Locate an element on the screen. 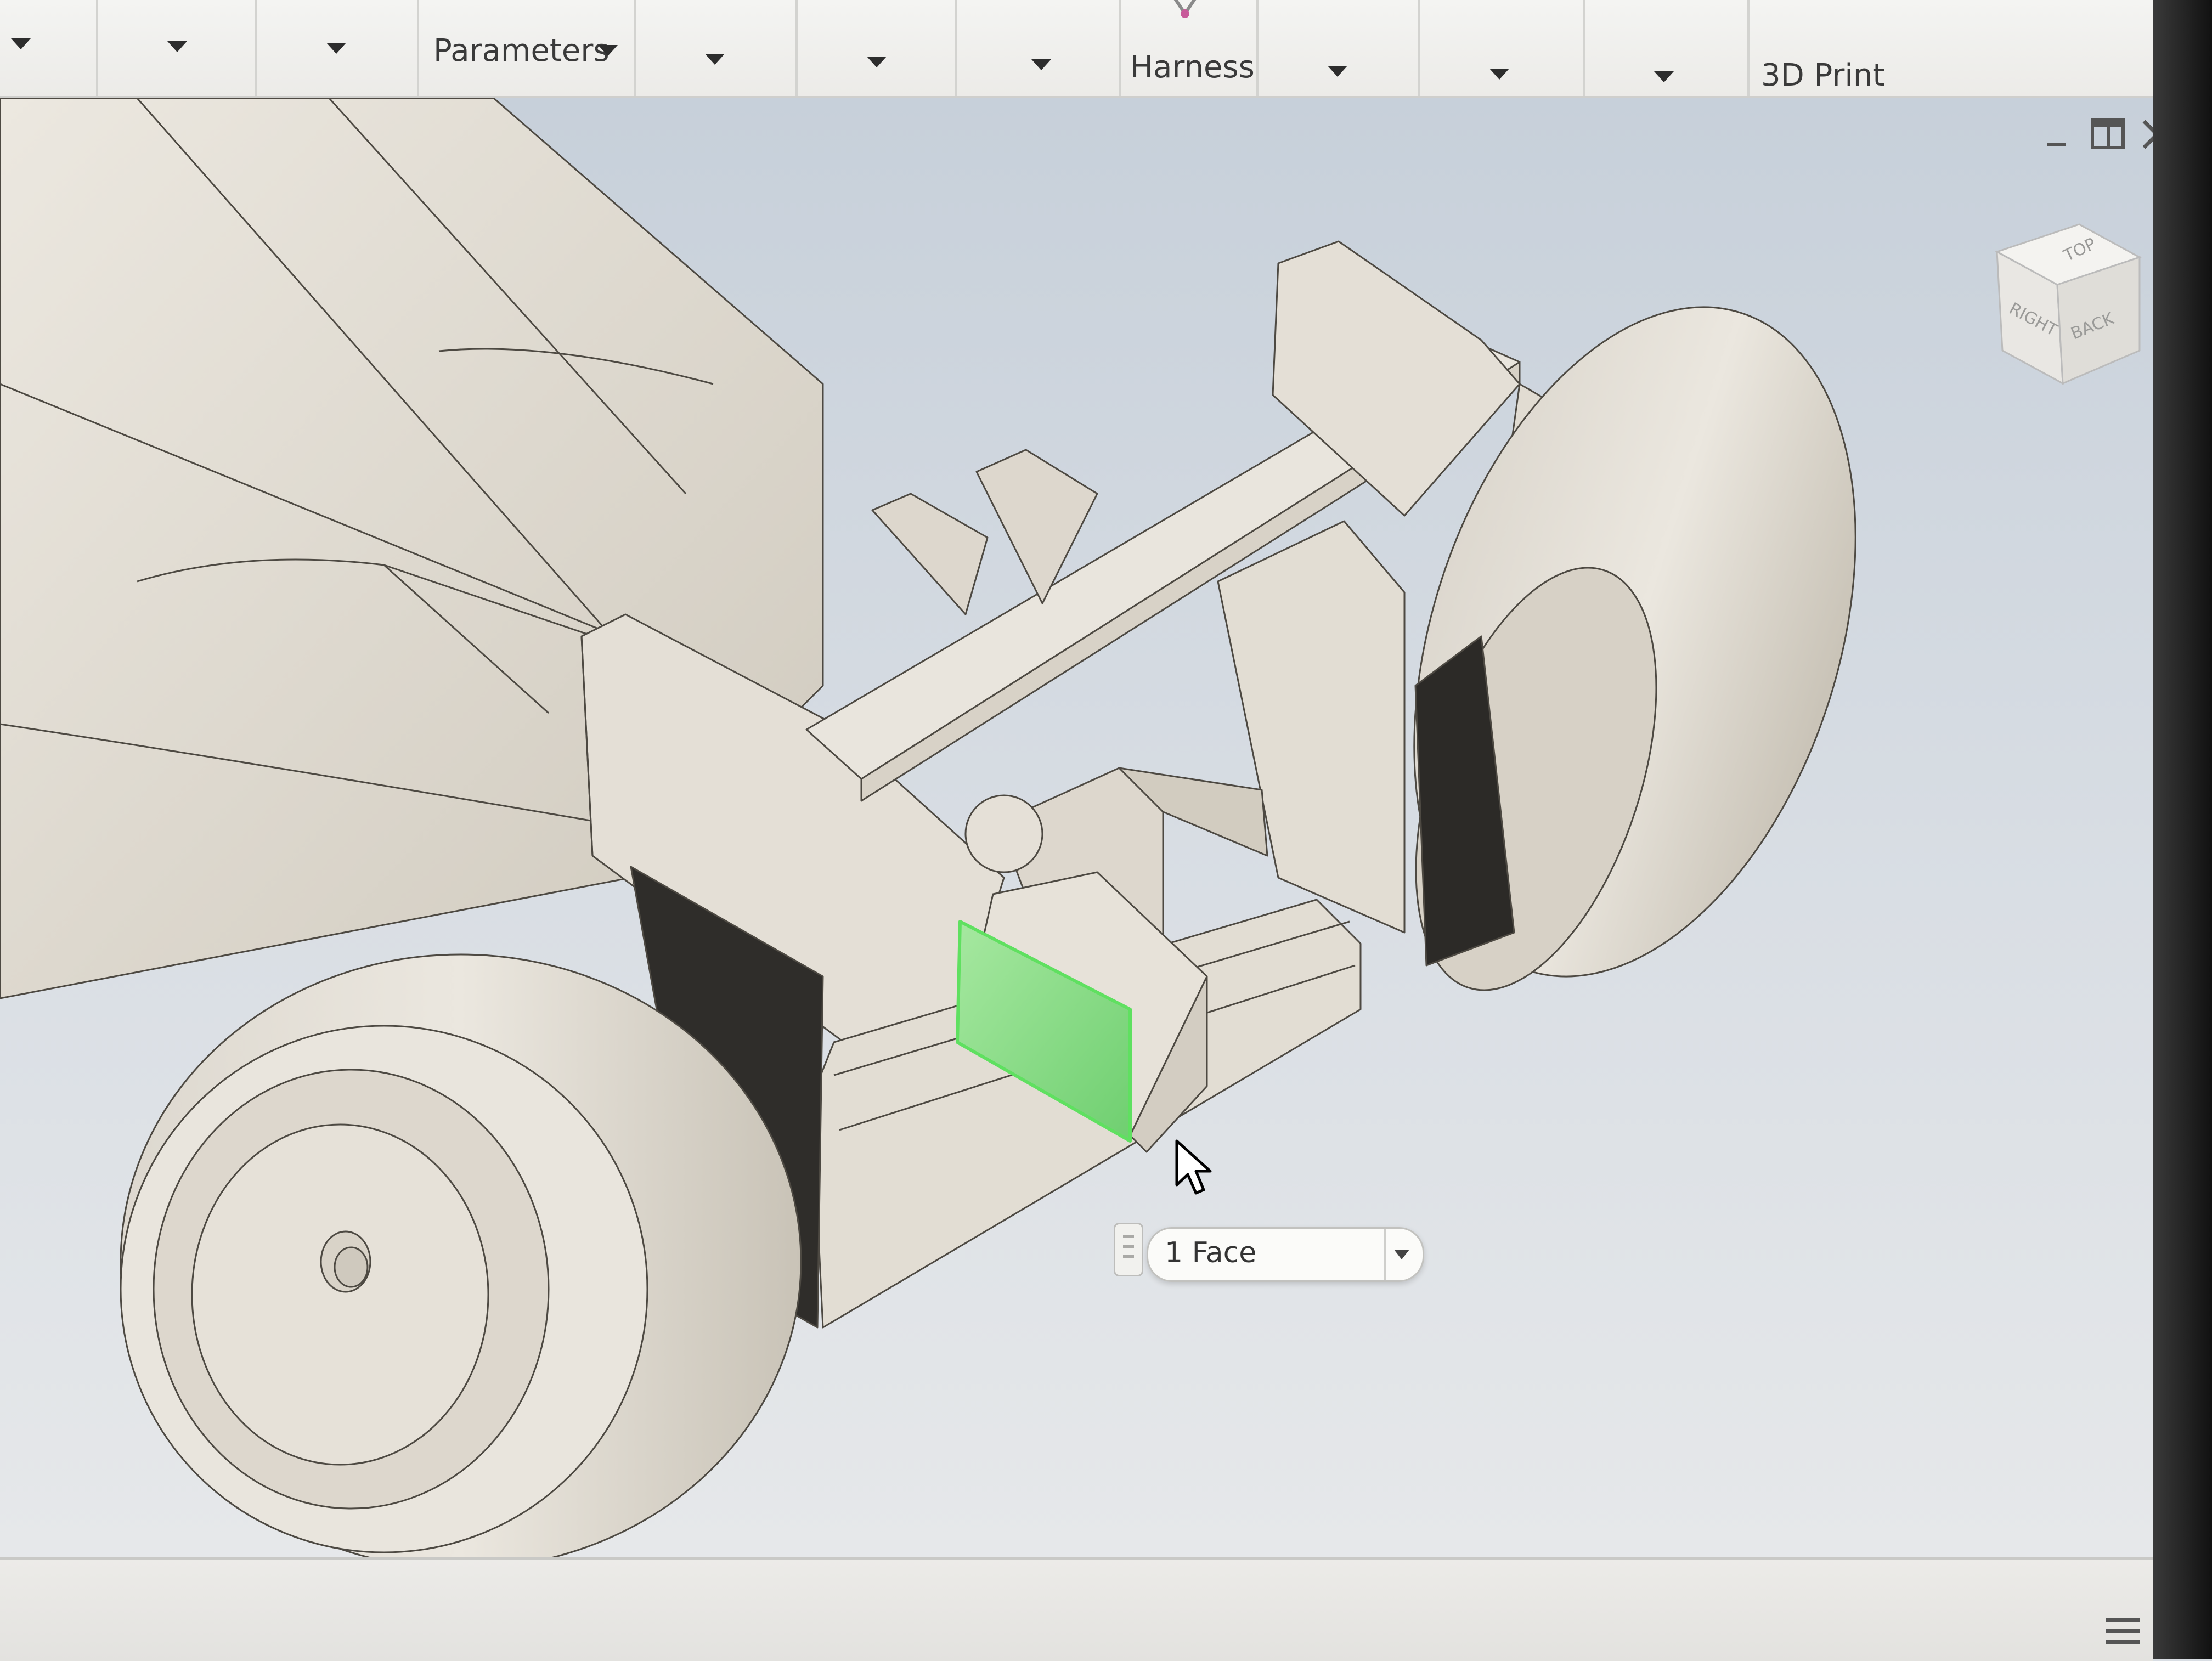 This screenshot has height=1661, width=2212. view-cube: TOP RIGHT BACK is located at coordinates (2063, 312).